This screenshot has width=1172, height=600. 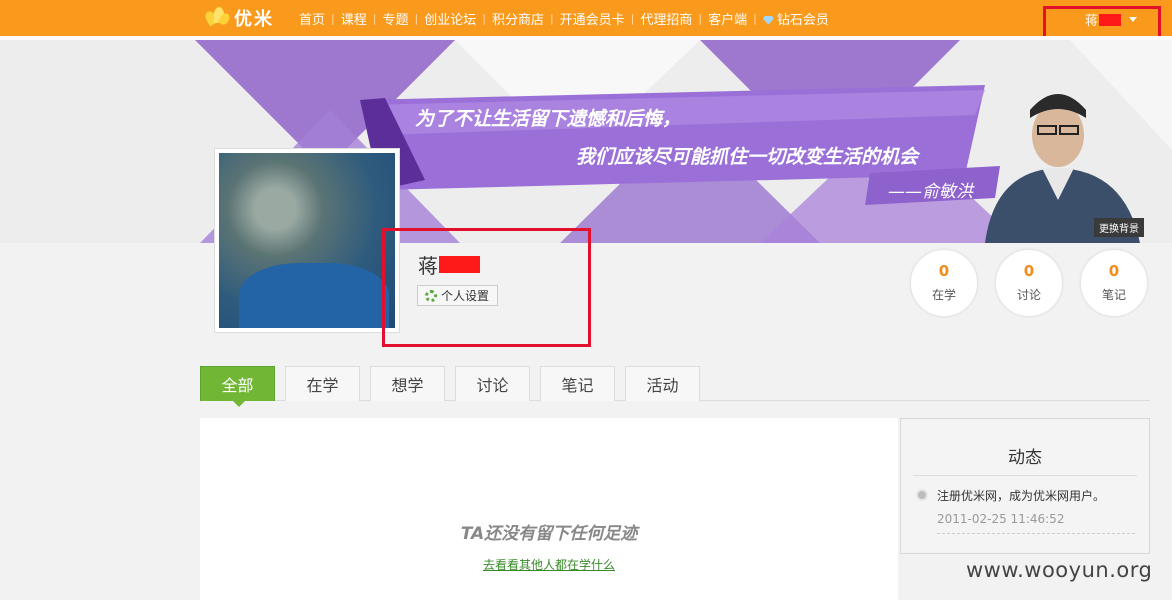 I want to click on stat-learning-label: 在学, so click(x=943, y=295).